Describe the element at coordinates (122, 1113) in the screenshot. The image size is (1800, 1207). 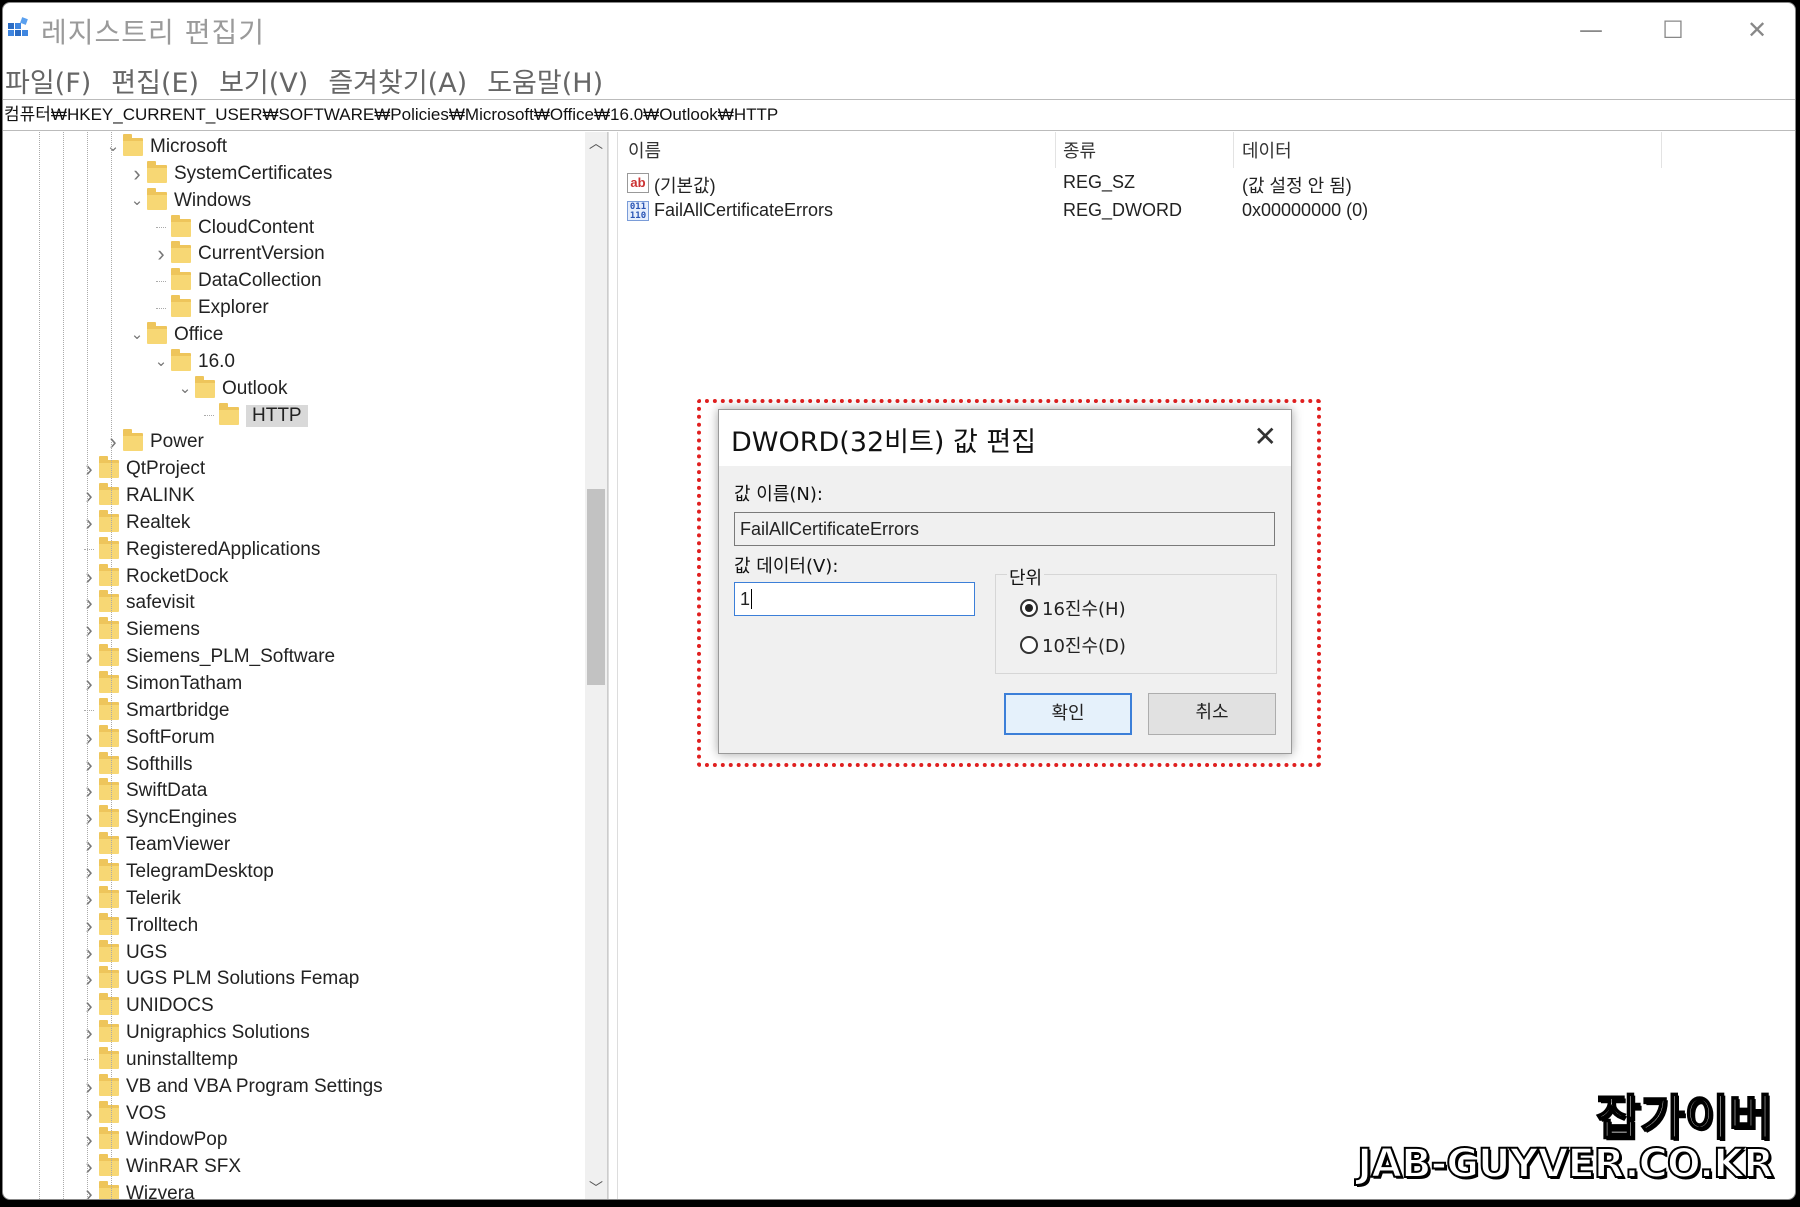
I see `tree-node: › VOS` at that location.